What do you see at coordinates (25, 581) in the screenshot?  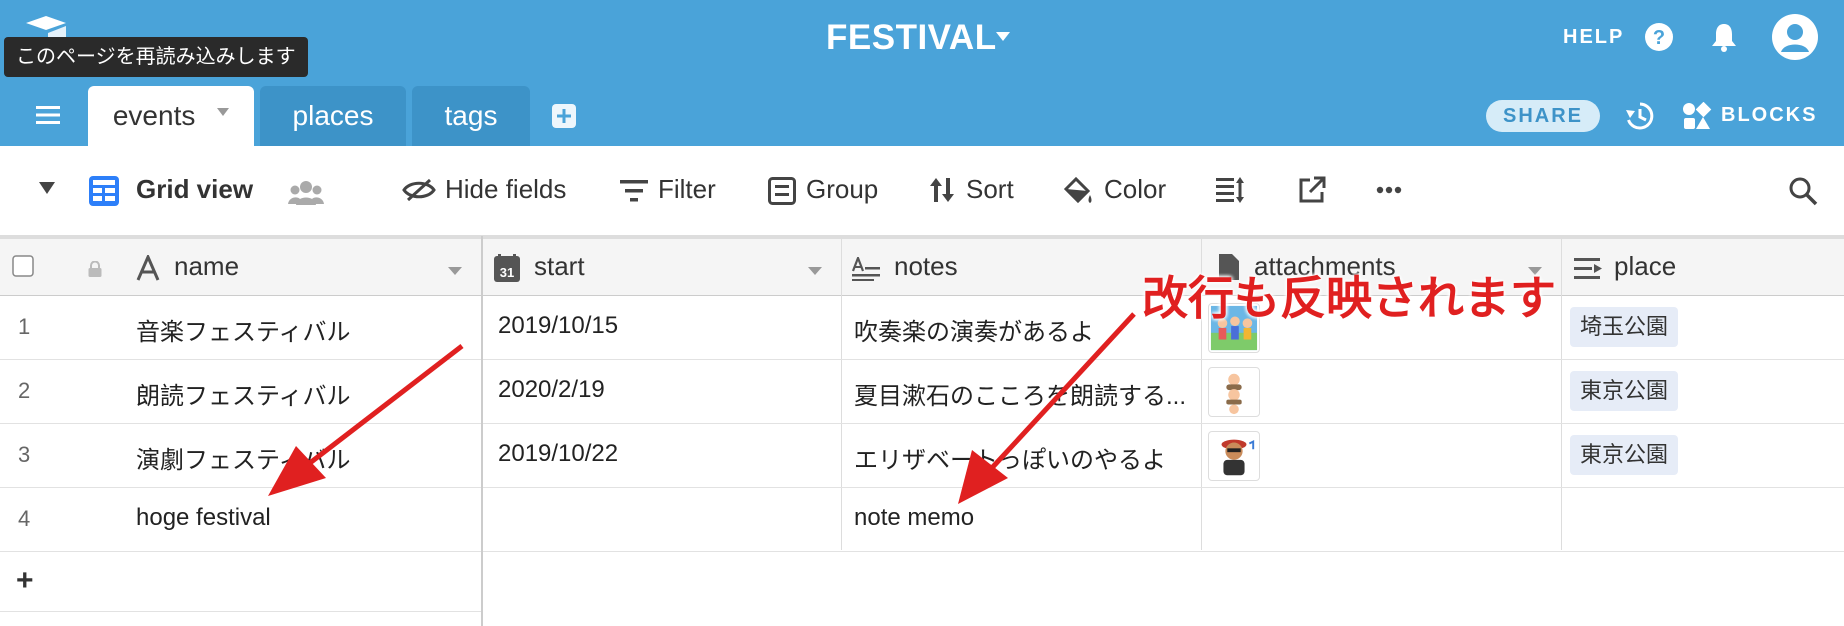 I see `add-row-button: +` at bounding box center [25, 581].